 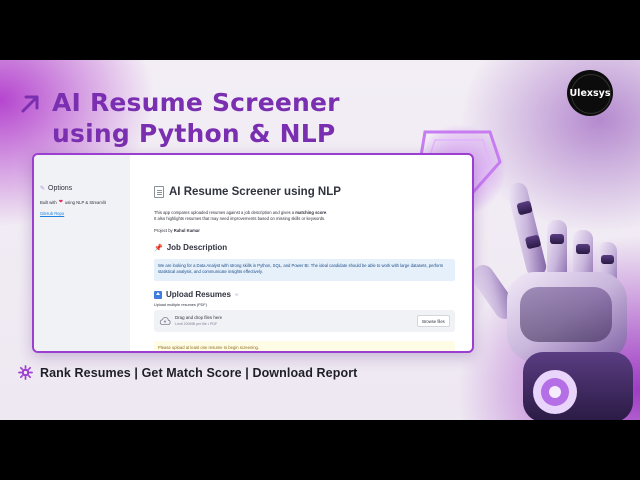 What do you see at coordinates (165, 321) in the screenshot?
I see `cloud-upload-icon` at bounding box center [165, 321].